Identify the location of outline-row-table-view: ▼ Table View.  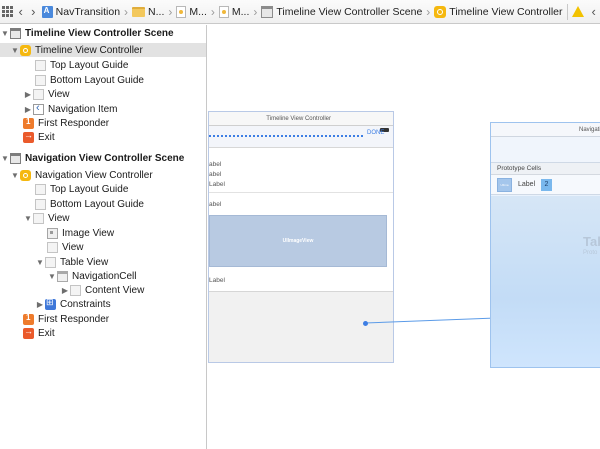
(103, 262).